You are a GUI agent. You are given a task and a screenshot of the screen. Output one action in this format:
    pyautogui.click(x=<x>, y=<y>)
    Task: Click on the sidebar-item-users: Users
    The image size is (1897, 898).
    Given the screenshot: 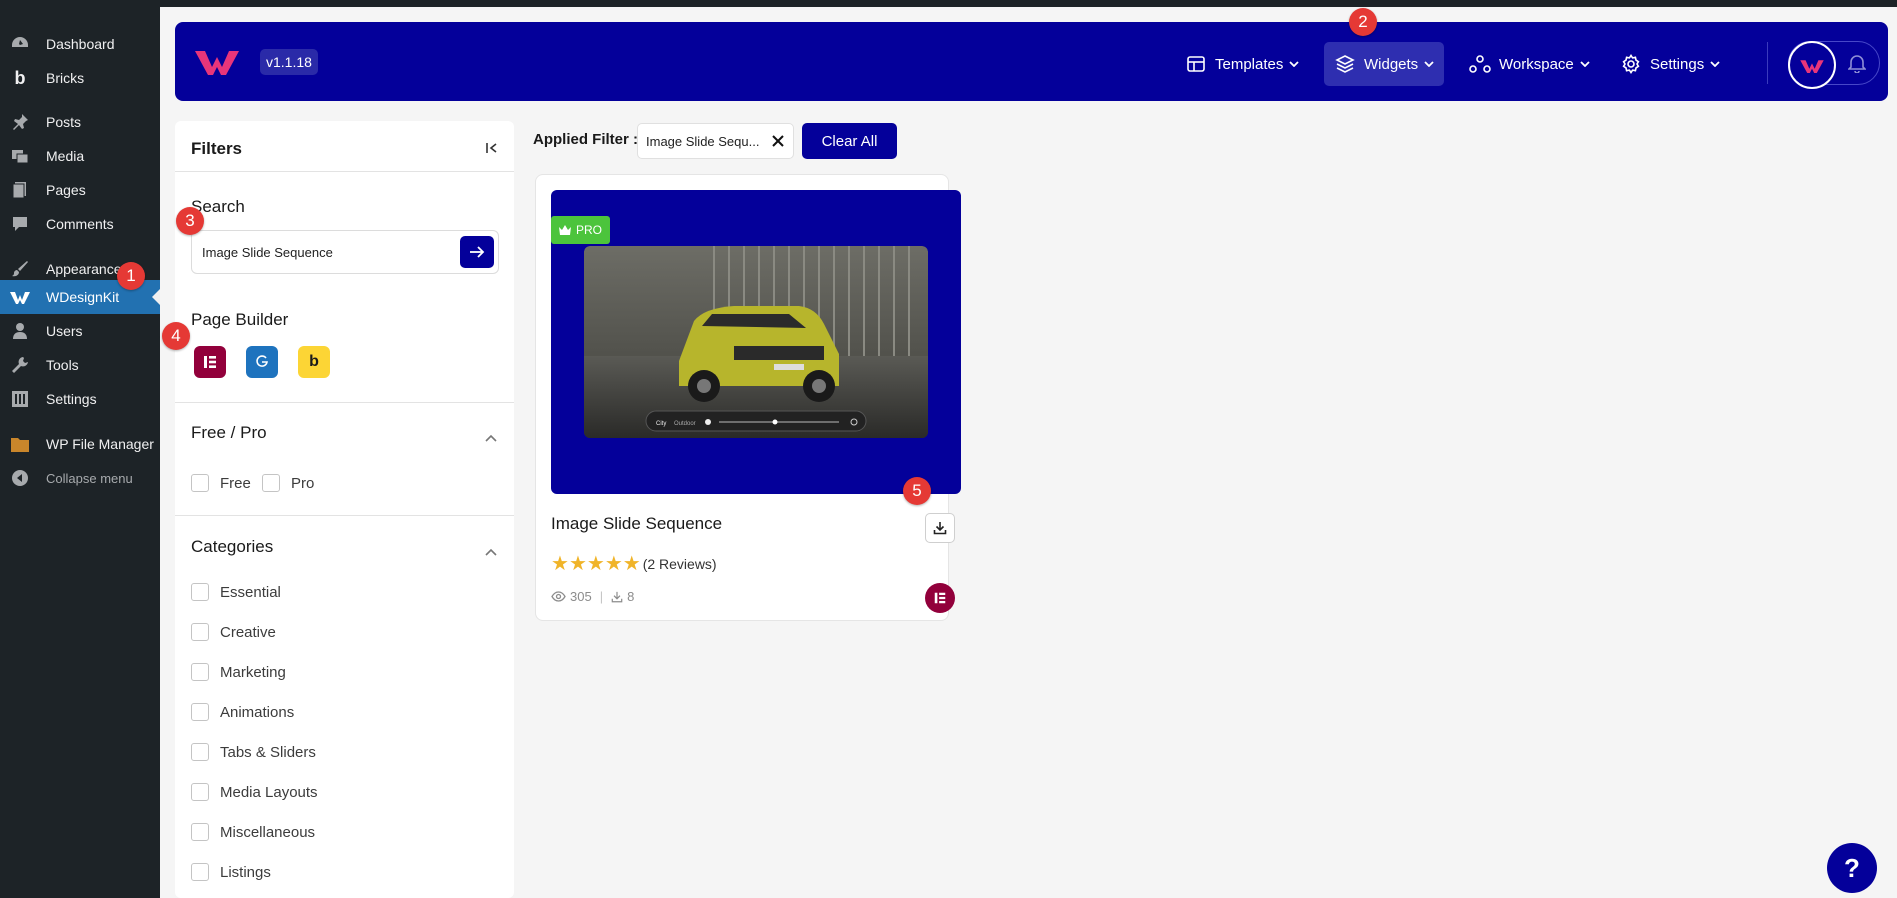 What is the action you would take?
    pyautogui.click(x=80, y=331)
    